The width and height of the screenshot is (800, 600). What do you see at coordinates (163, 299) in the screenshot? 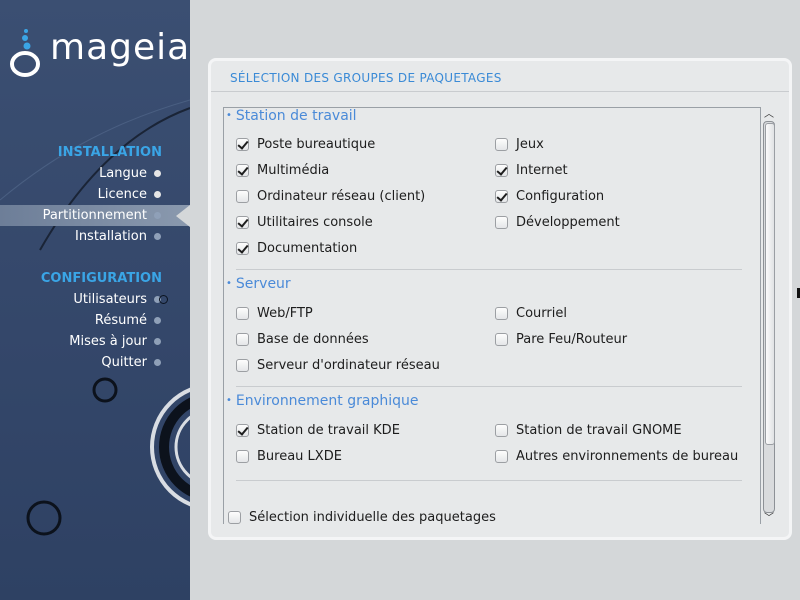
I see `step-ring-icon` at bounding box center [163, 299].